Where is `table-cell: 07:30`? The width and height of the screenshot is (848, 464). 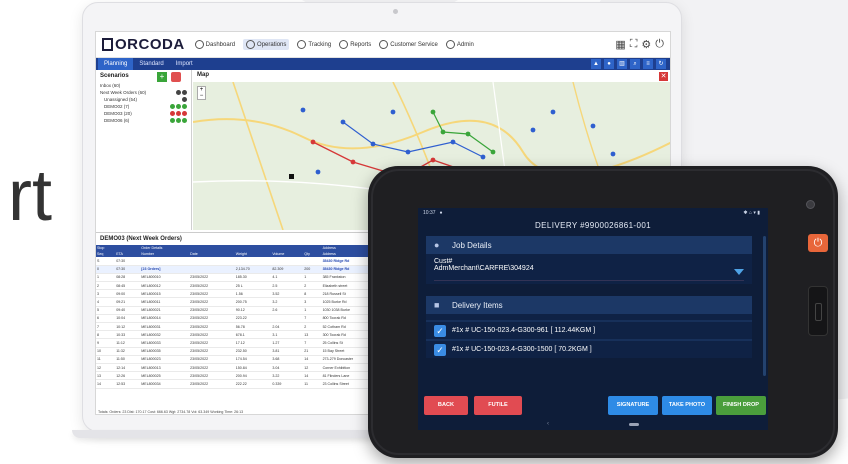 table-cell: 07:30 is located at coordinates (128, 269).